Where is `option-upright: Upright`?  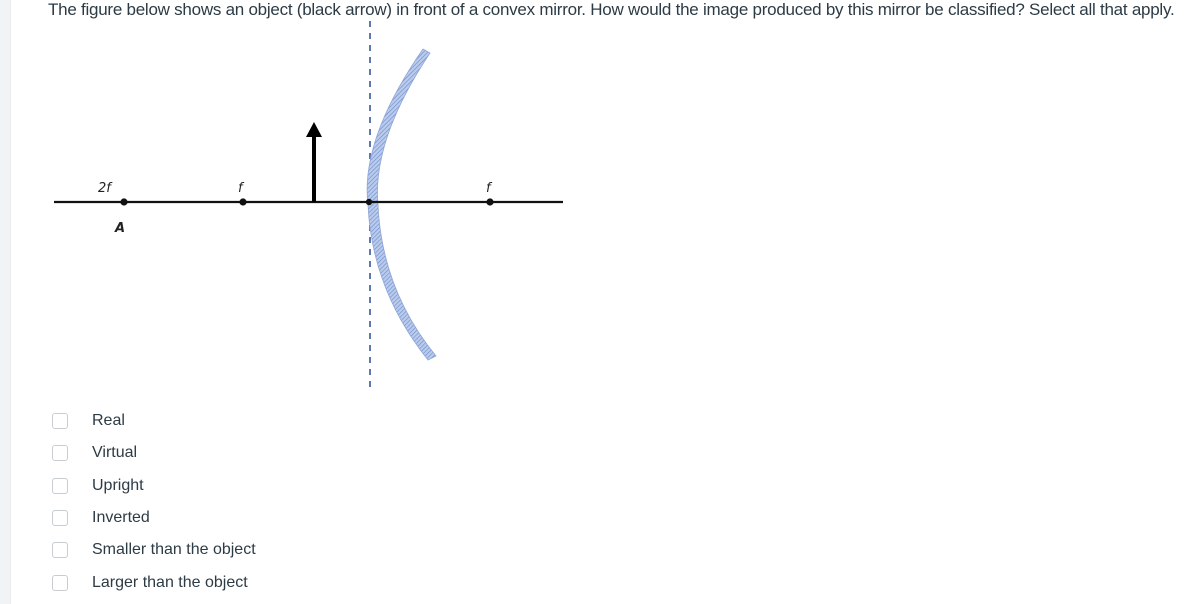 option-upright: Upright is located at coordinates (154, 486).